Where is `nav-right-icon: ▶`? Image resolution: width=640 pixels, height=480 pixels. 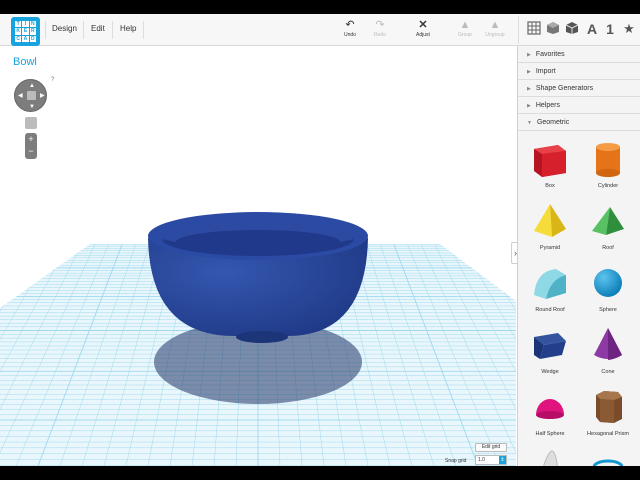
nav-right-icon: ▶ is located at coordinates (42, 96).